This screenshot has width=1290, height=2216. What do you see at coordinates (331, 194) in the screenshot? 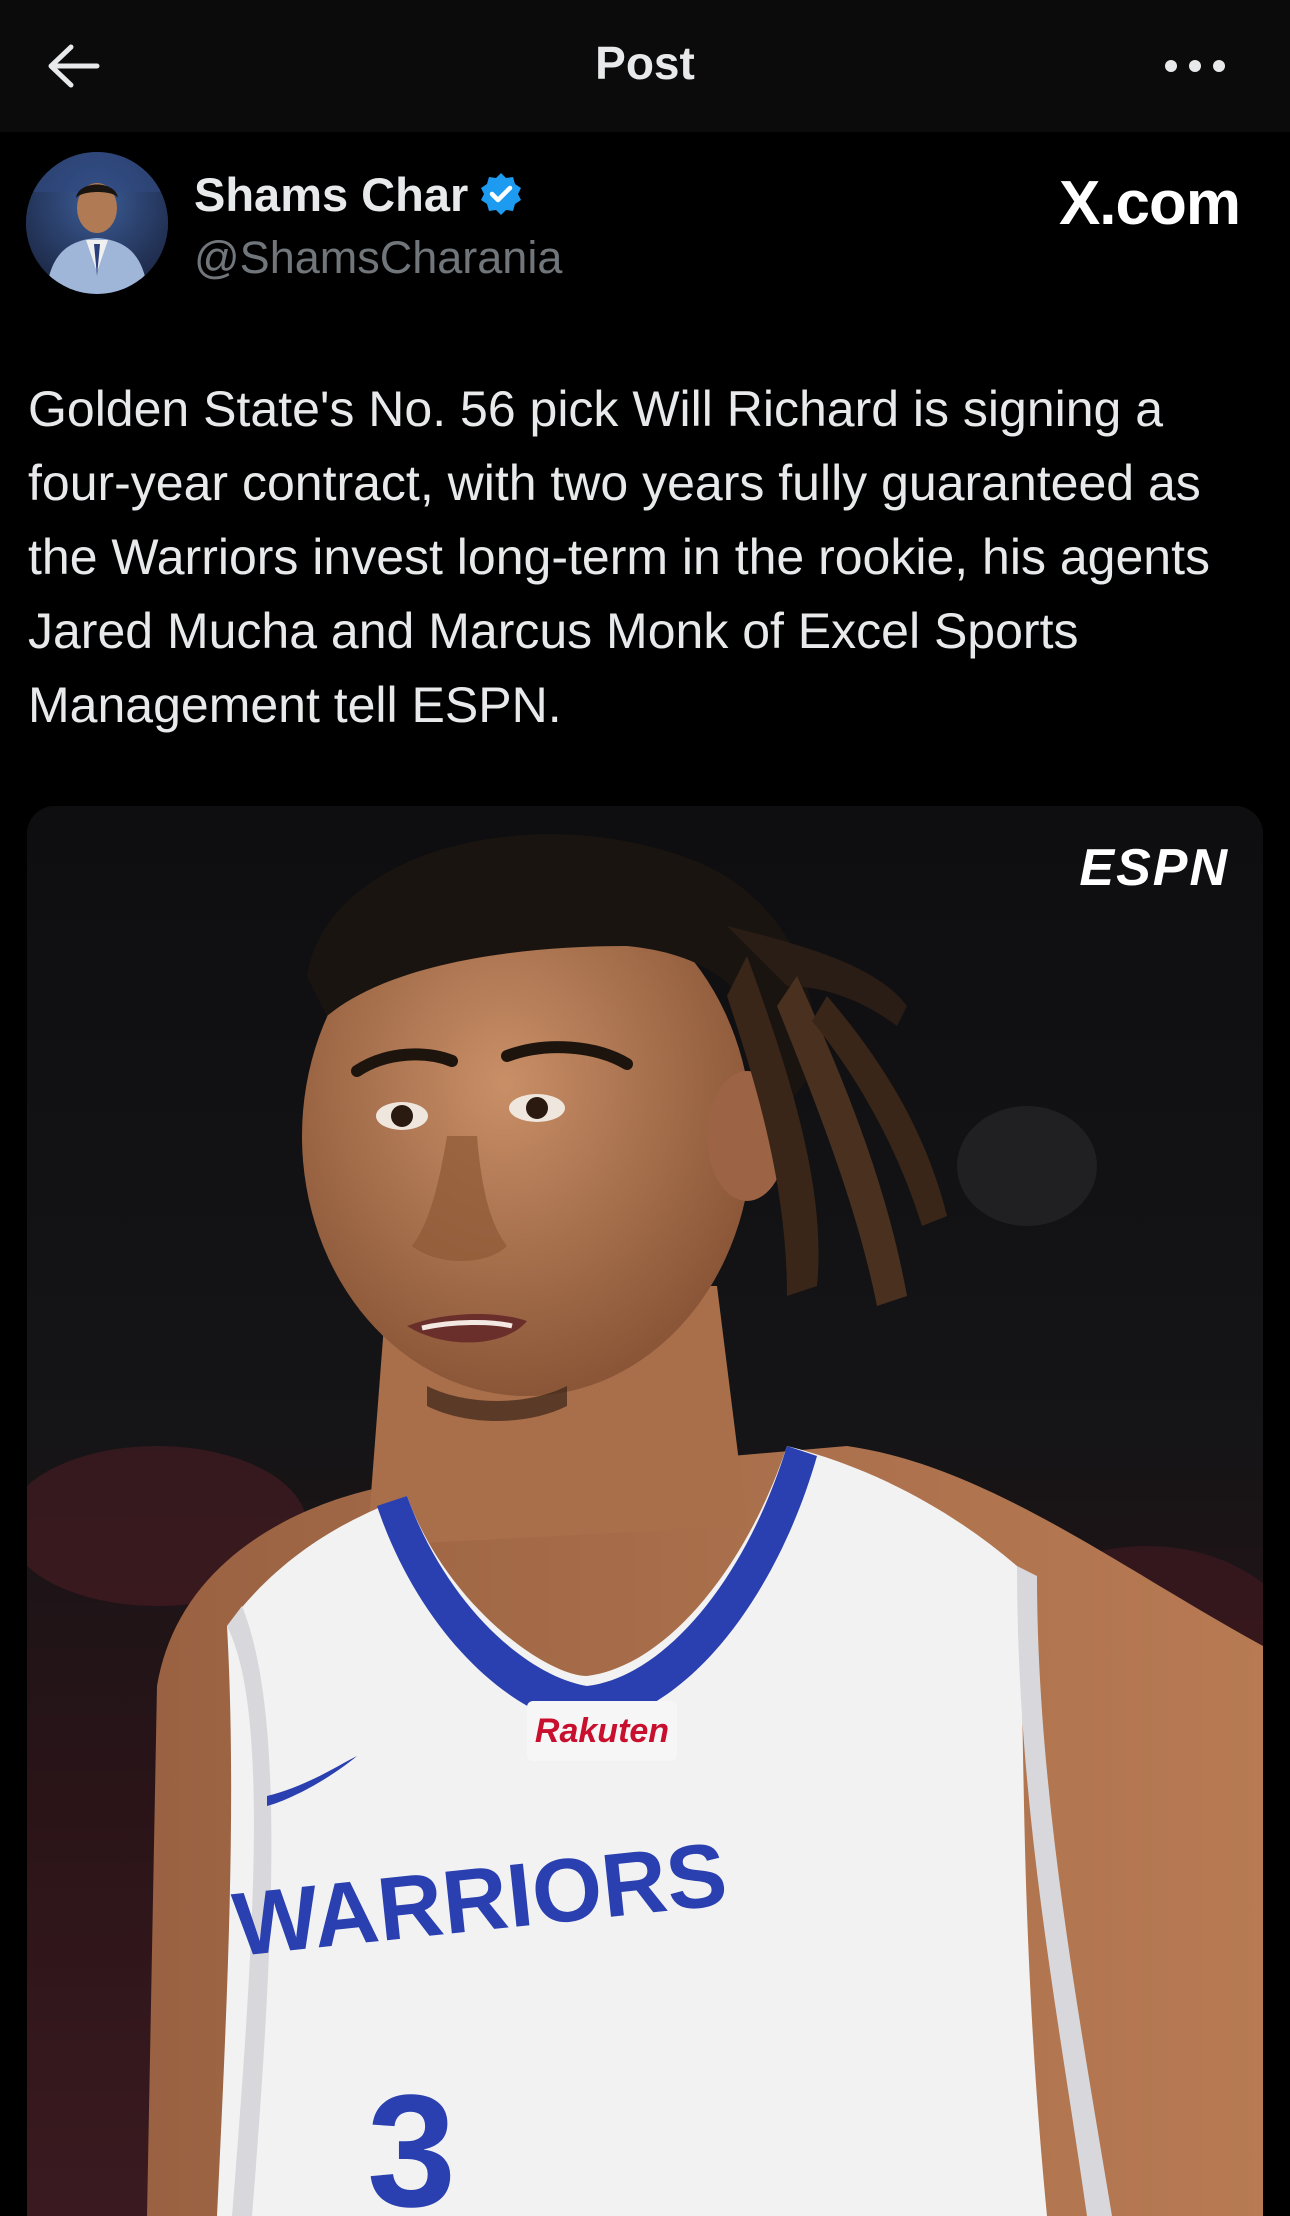
I see `display-name: Shams Char` at bounding box center [331, 194].